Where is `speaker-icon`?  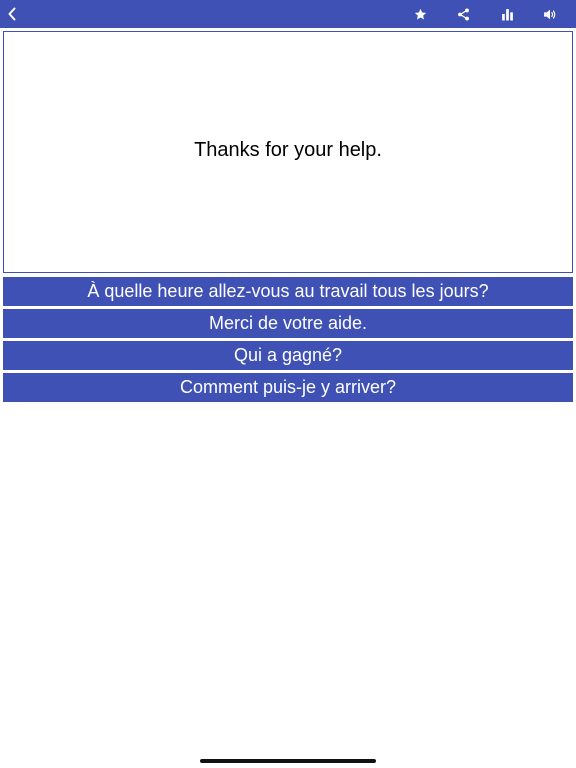 speaker-icon is located at coordinates (550, 14).